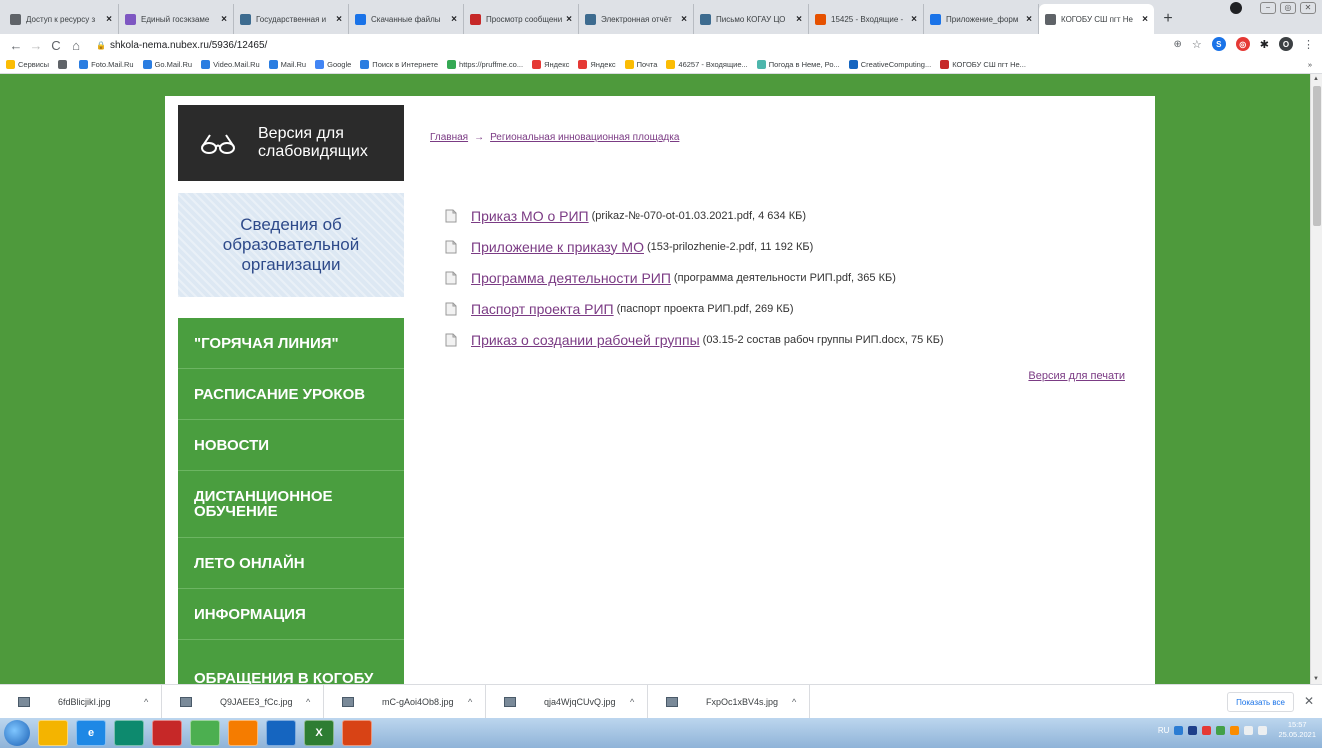 The image size is (1322, 748). What do you see at coordinates (61, 19) in the screenshot?
I see `browser-tab: Доступ к ресурсу з ×` at bounding box center [61, 19].